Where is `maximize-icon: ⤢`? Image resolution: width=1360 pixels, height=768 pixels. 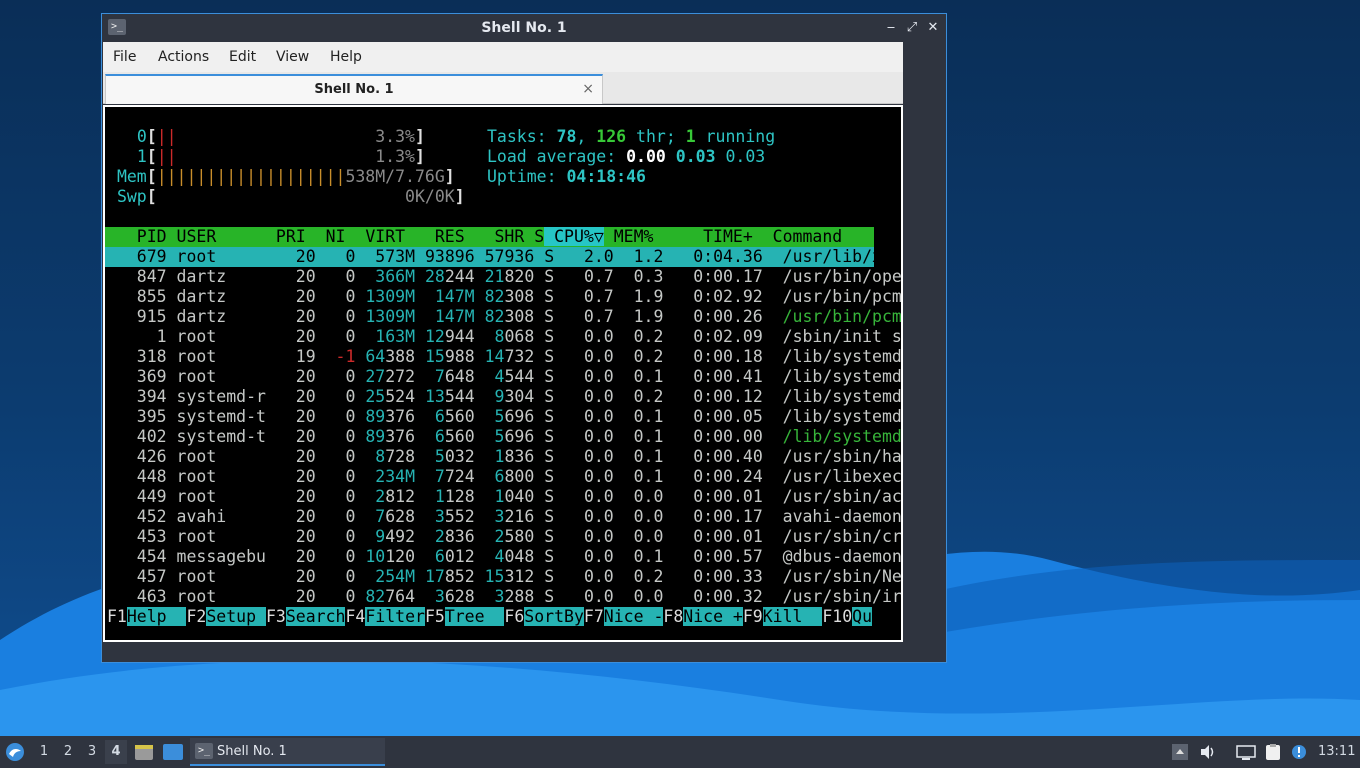 maximize-icon: ⤢ is located at coordinates (912, 28).